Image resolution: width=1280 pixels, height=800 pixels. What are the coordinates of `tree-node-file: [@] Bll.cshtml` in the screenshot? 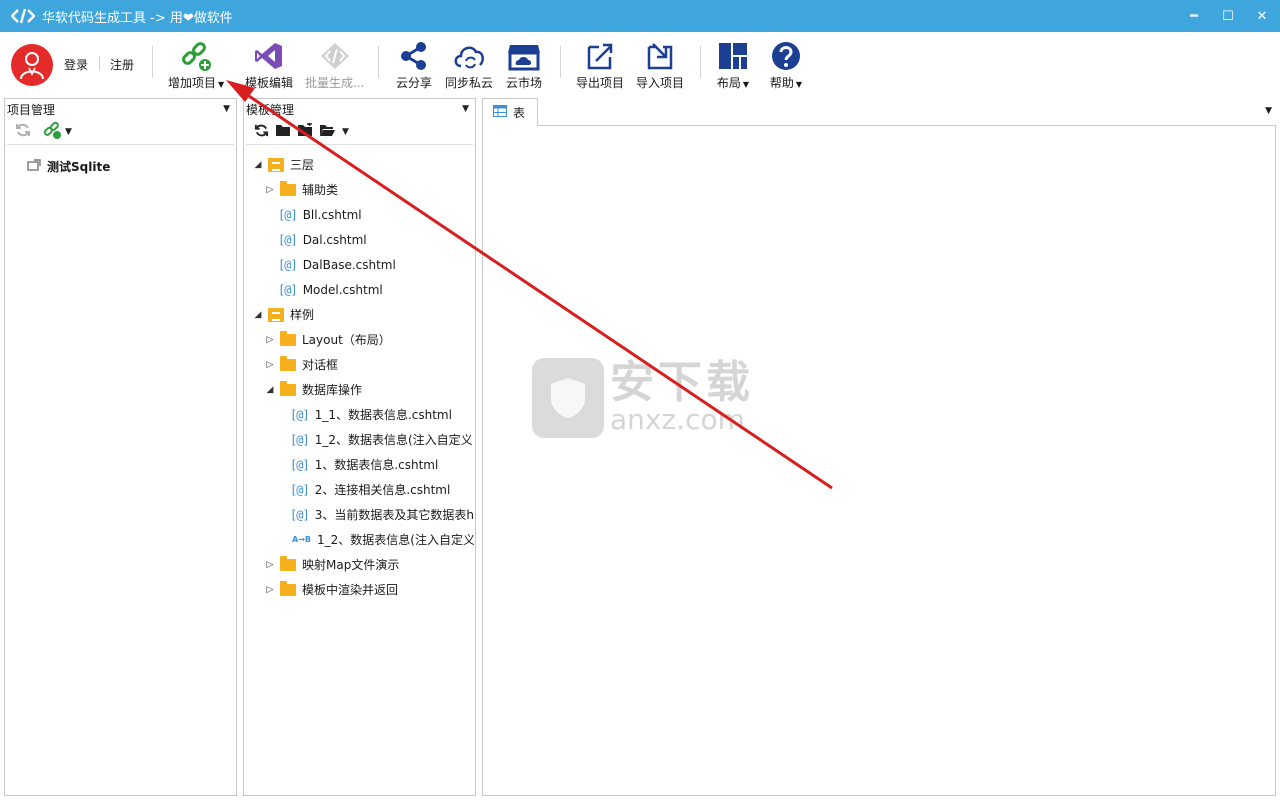 It's located at (320, 214).